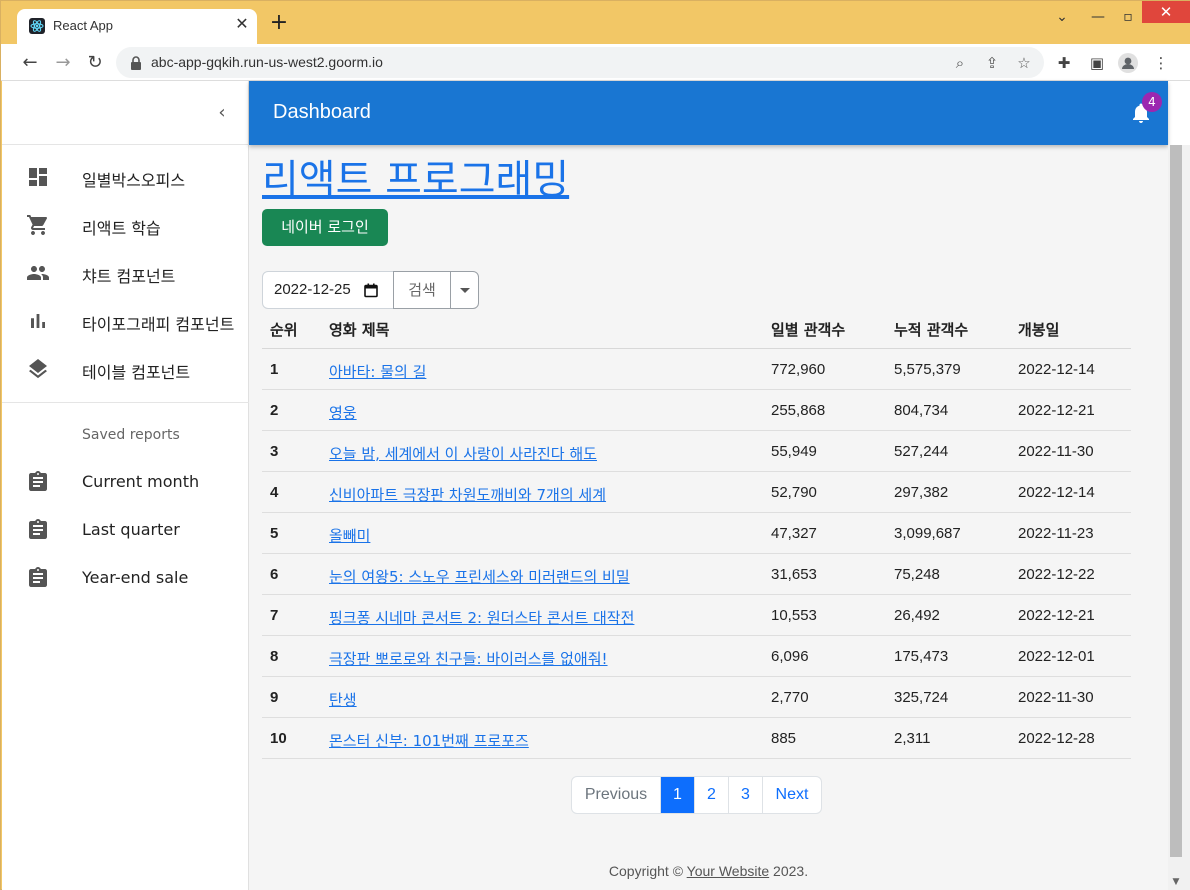  What do you see at coordinates (1161, 63) in the screenshot?
I see `browser-menu-icon: ⋮` at bounding box center [1161, 63].